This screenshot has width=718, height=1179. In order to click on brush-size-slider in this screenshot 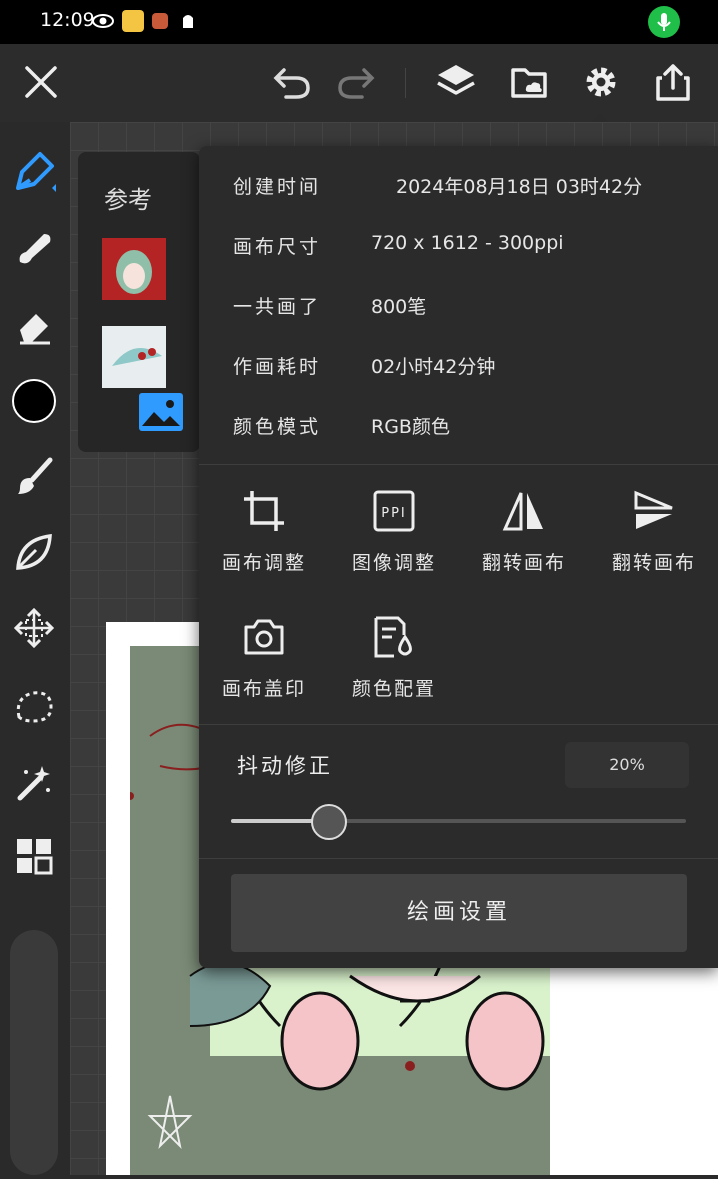, I will do `click(34, 1052)`.